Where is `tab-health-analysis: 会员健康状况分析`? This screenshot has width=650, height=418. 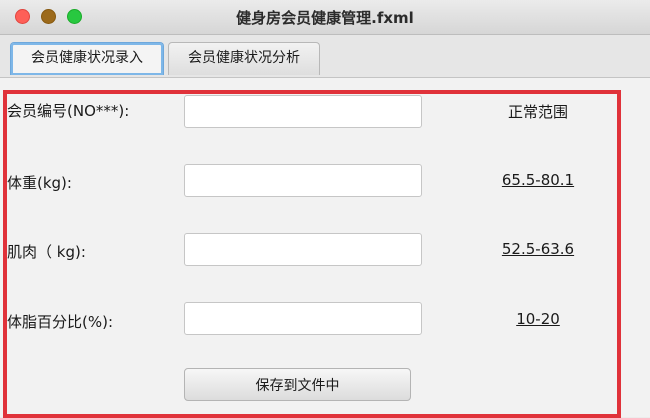 tab-health-analysis: 会员健康状况分析 is located at coordinates (244, 58).